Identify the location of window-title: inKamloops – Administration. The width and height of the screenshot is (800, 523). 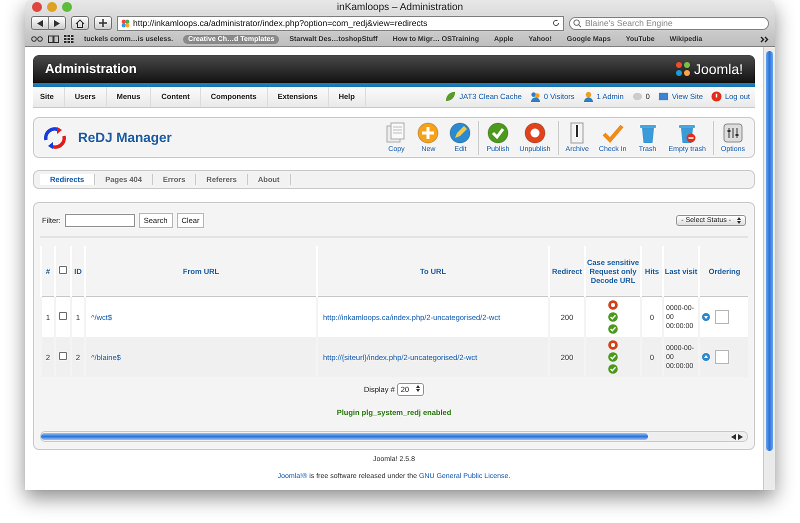
(400, 7).